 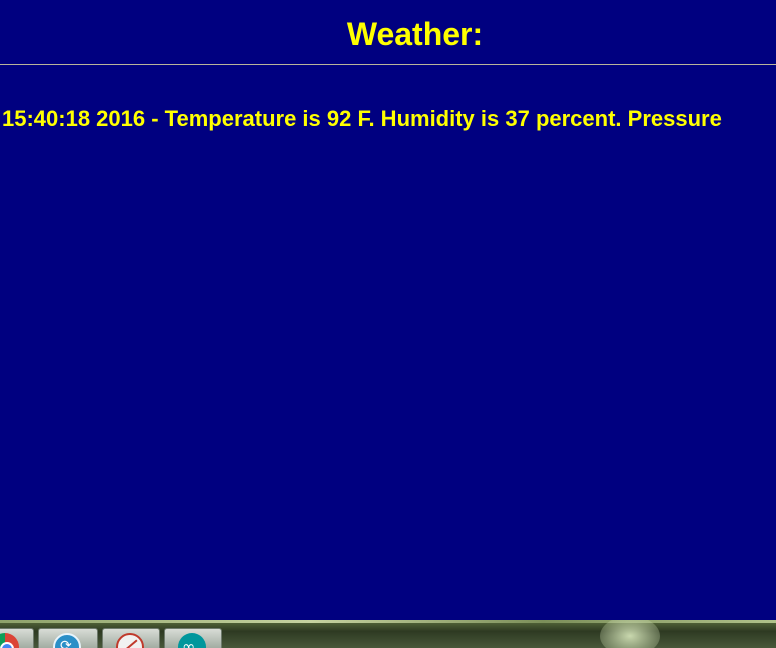 I want to click on taskbar-button-sync: ⟳, so click(x=68, y=638).